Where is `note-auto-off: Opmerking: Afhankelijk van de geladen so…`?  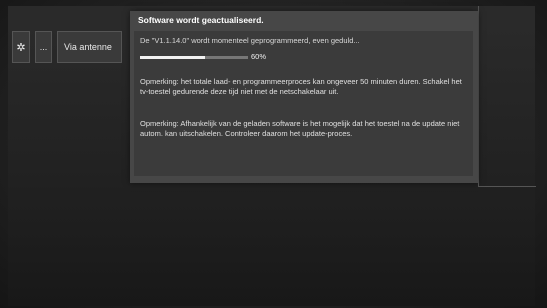
note-auto-off: Opmerking: Afhankelijk van de geladen so… is located at coordinates (300, 128).